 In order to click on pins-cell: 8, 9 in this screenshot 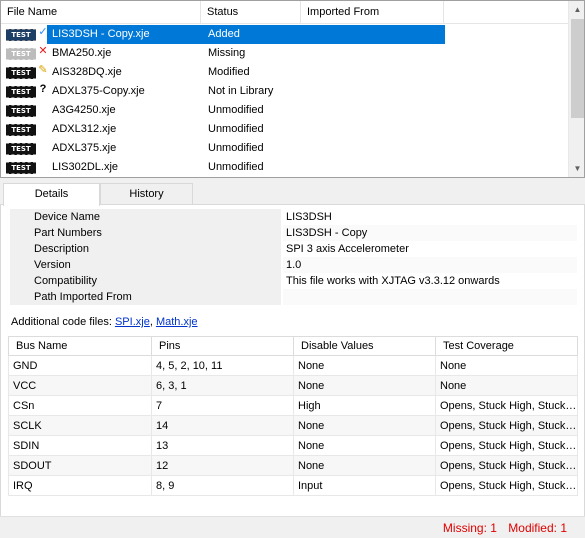, I will do `click(222, 485)`.